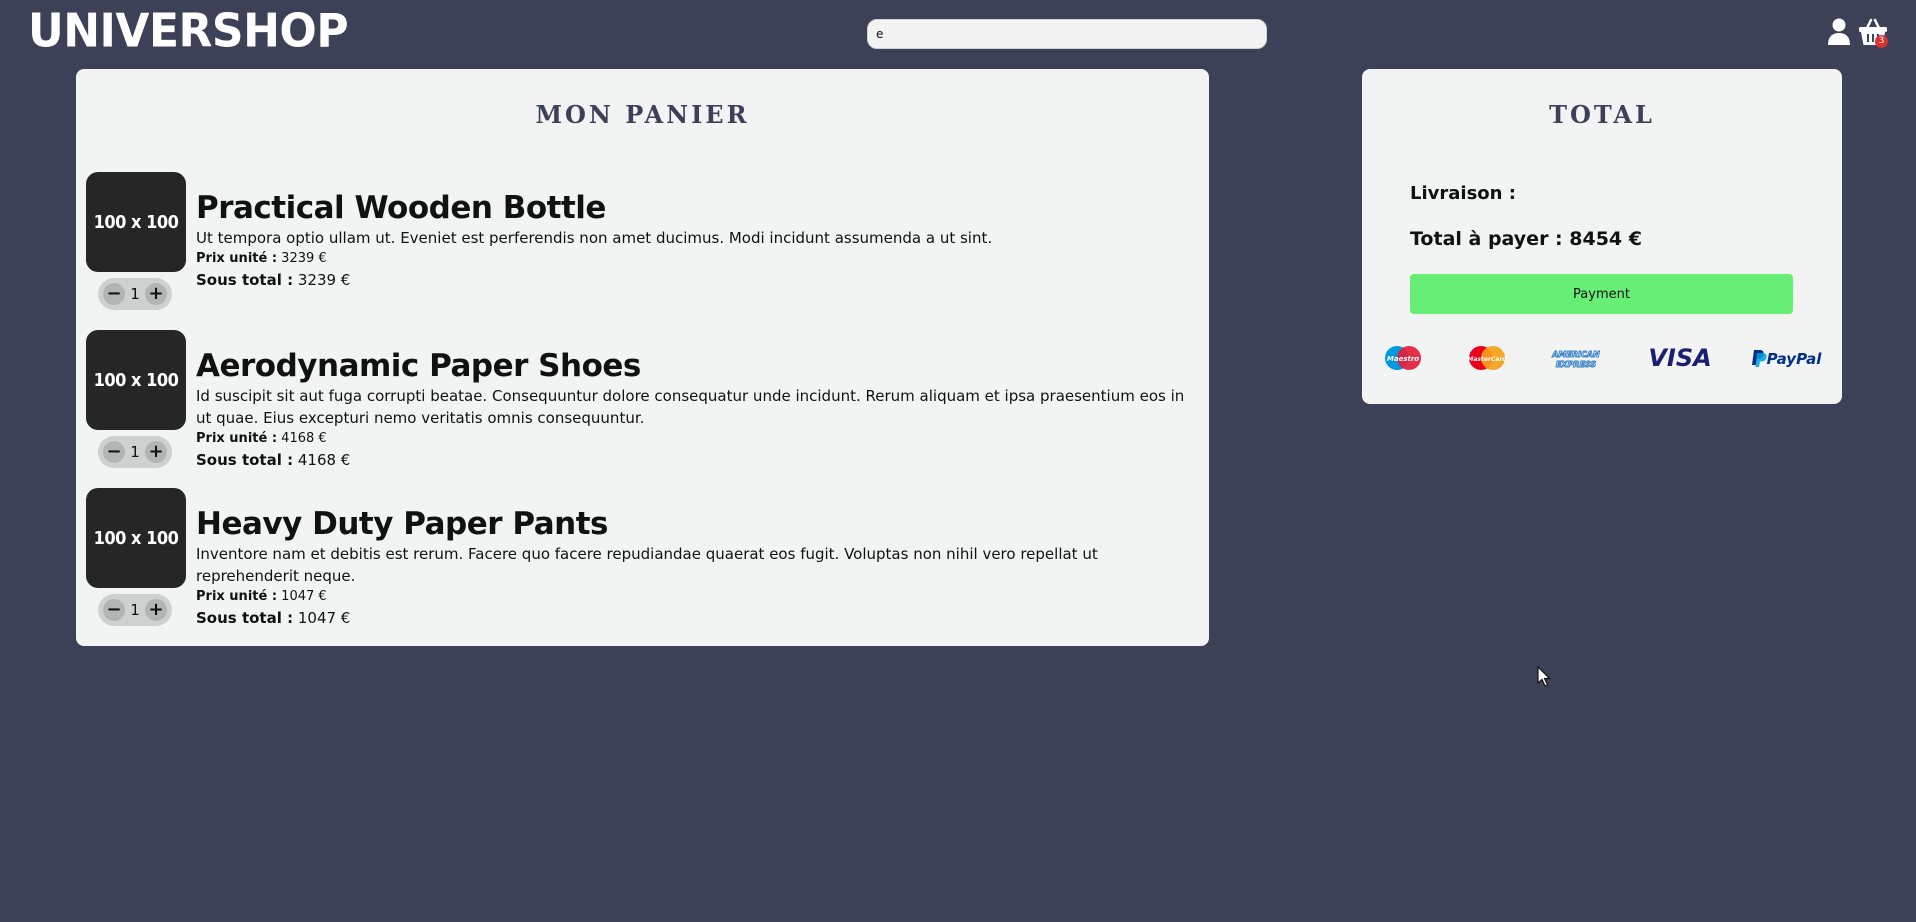 The height and width of the screenshot is (922, 1916). What do you see at coordinates (304, 438) in the screenshot?
I see `unit-price-value: 4168 €` at bounding box center [304, 438].